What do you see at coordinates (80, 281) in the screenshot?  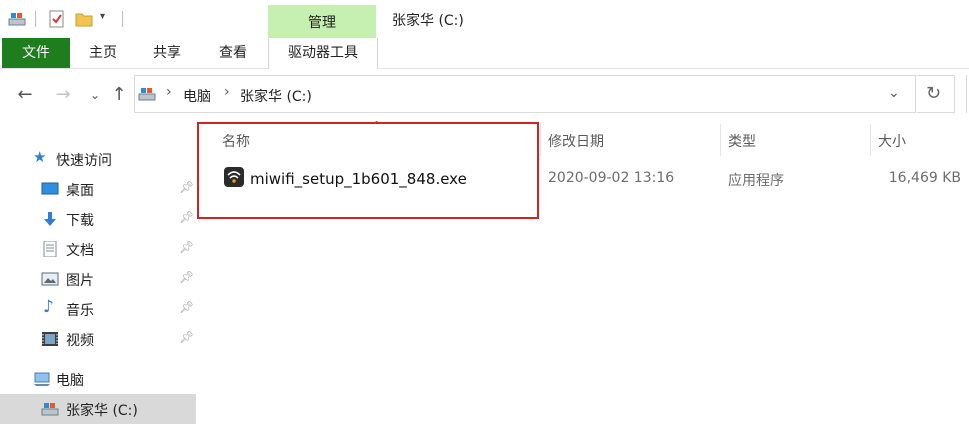 I see `nav-label: 图片` at bounding box center [80, 281].